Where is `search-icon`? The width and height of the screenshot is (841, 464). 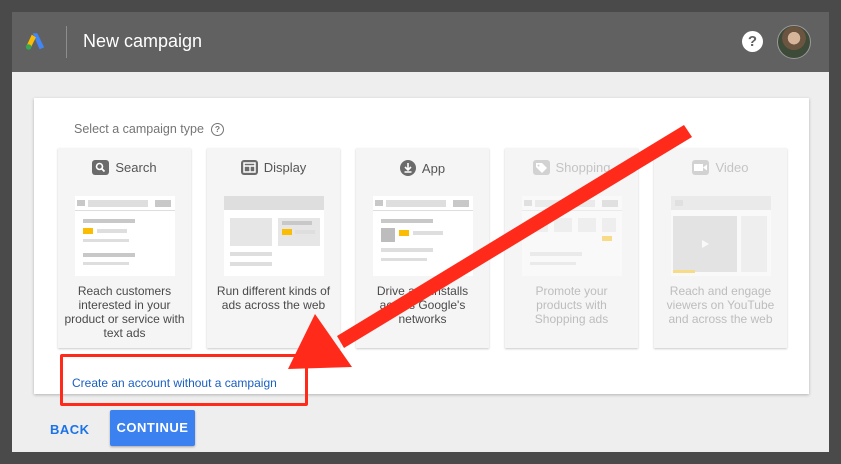
search-icon is located at coordinates (101, 167).